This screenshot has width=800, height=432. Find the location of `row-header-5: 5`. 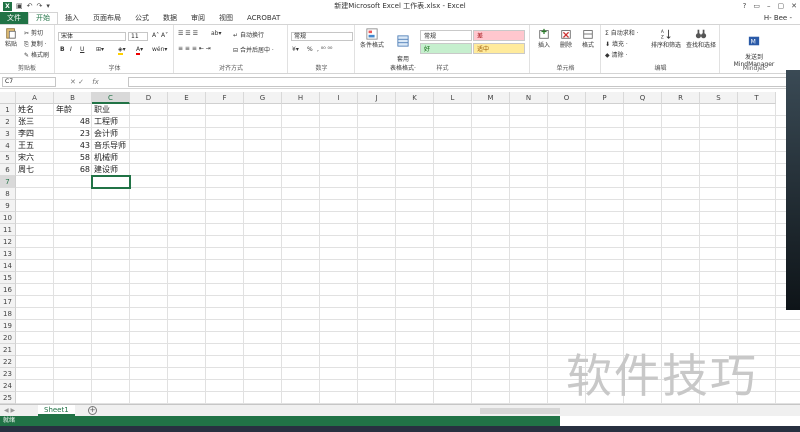

row-header-5: 5 is located at coordinates (8, 158).